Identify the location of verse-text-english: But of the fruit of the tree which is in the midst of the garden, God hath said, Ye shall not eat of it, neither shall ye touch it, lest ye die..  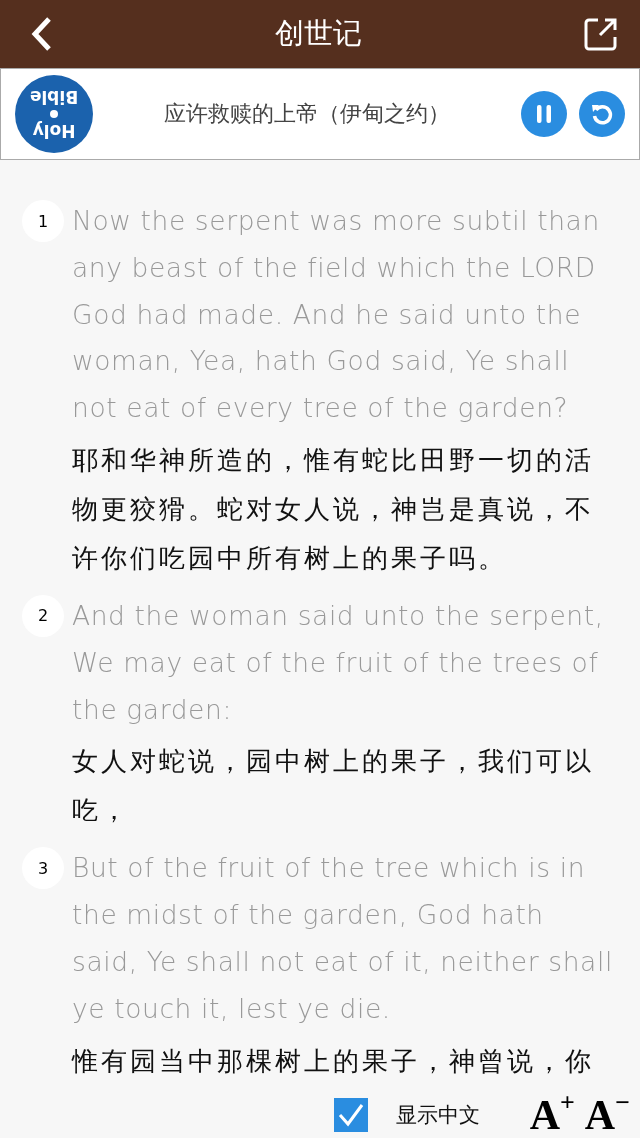
(343, 938).